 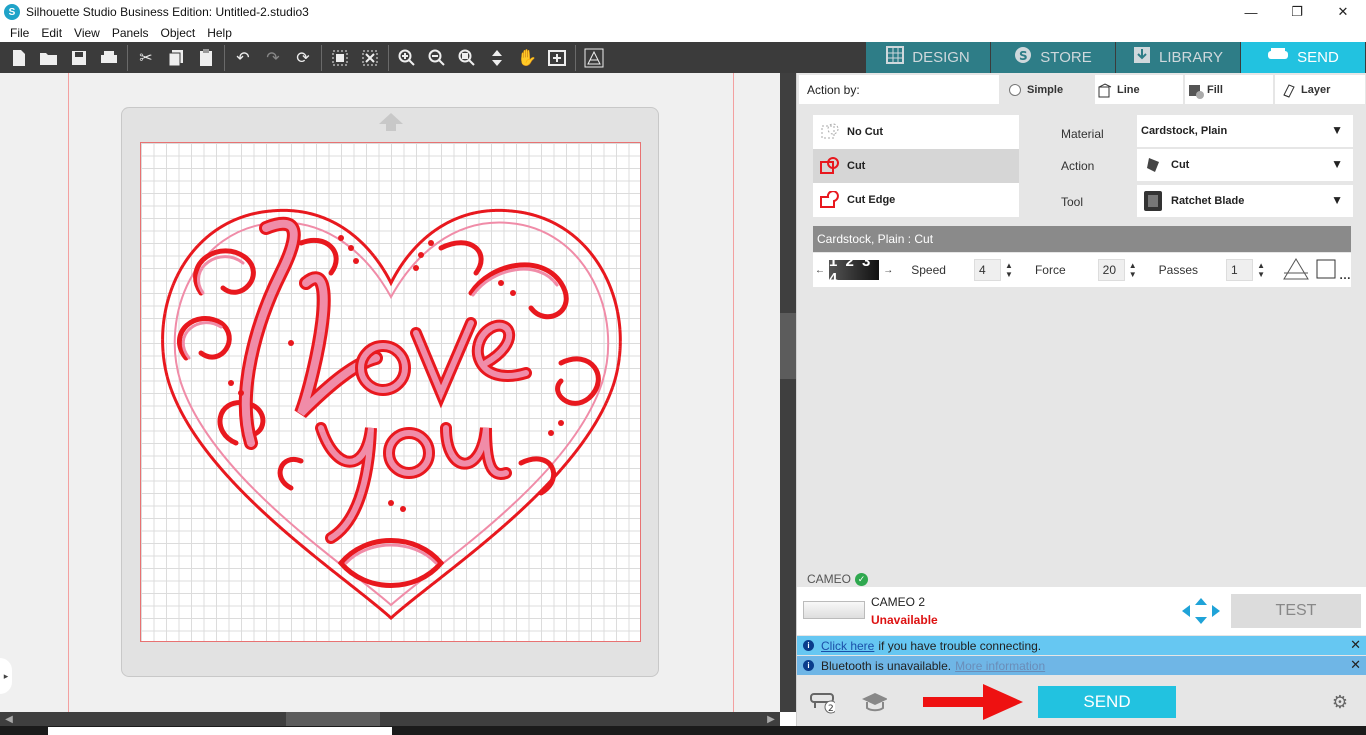 What do you see at coordinates (788, 392) in the screenshot?
I see `vertical-scrollbar` at bounding box center [788, 392].